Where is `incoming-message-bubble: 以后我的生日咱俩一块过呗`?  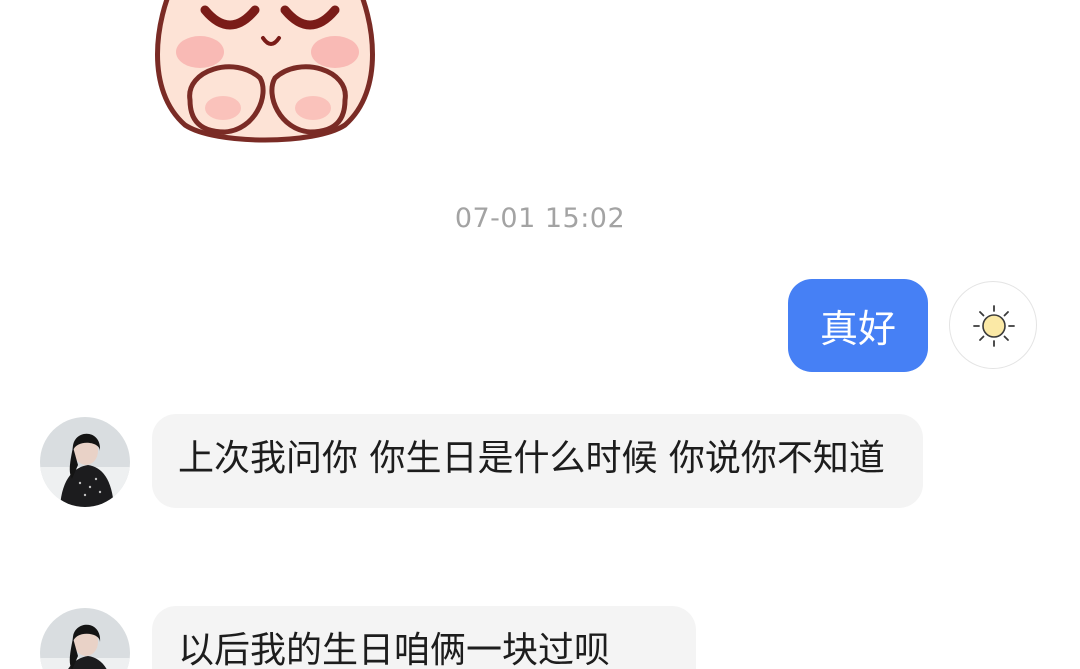 incoming-message-bubble: 以后我的生日咱俩一块过呗 is located at coordinates (424, 637).